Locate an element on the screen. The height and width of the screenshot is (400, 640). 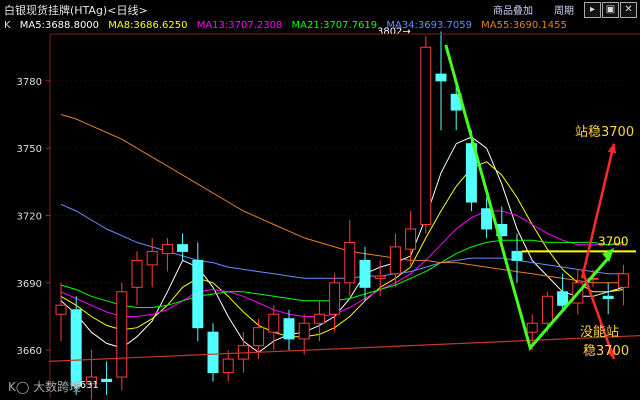
indicator-label: K is located at coordinates (7, 25).